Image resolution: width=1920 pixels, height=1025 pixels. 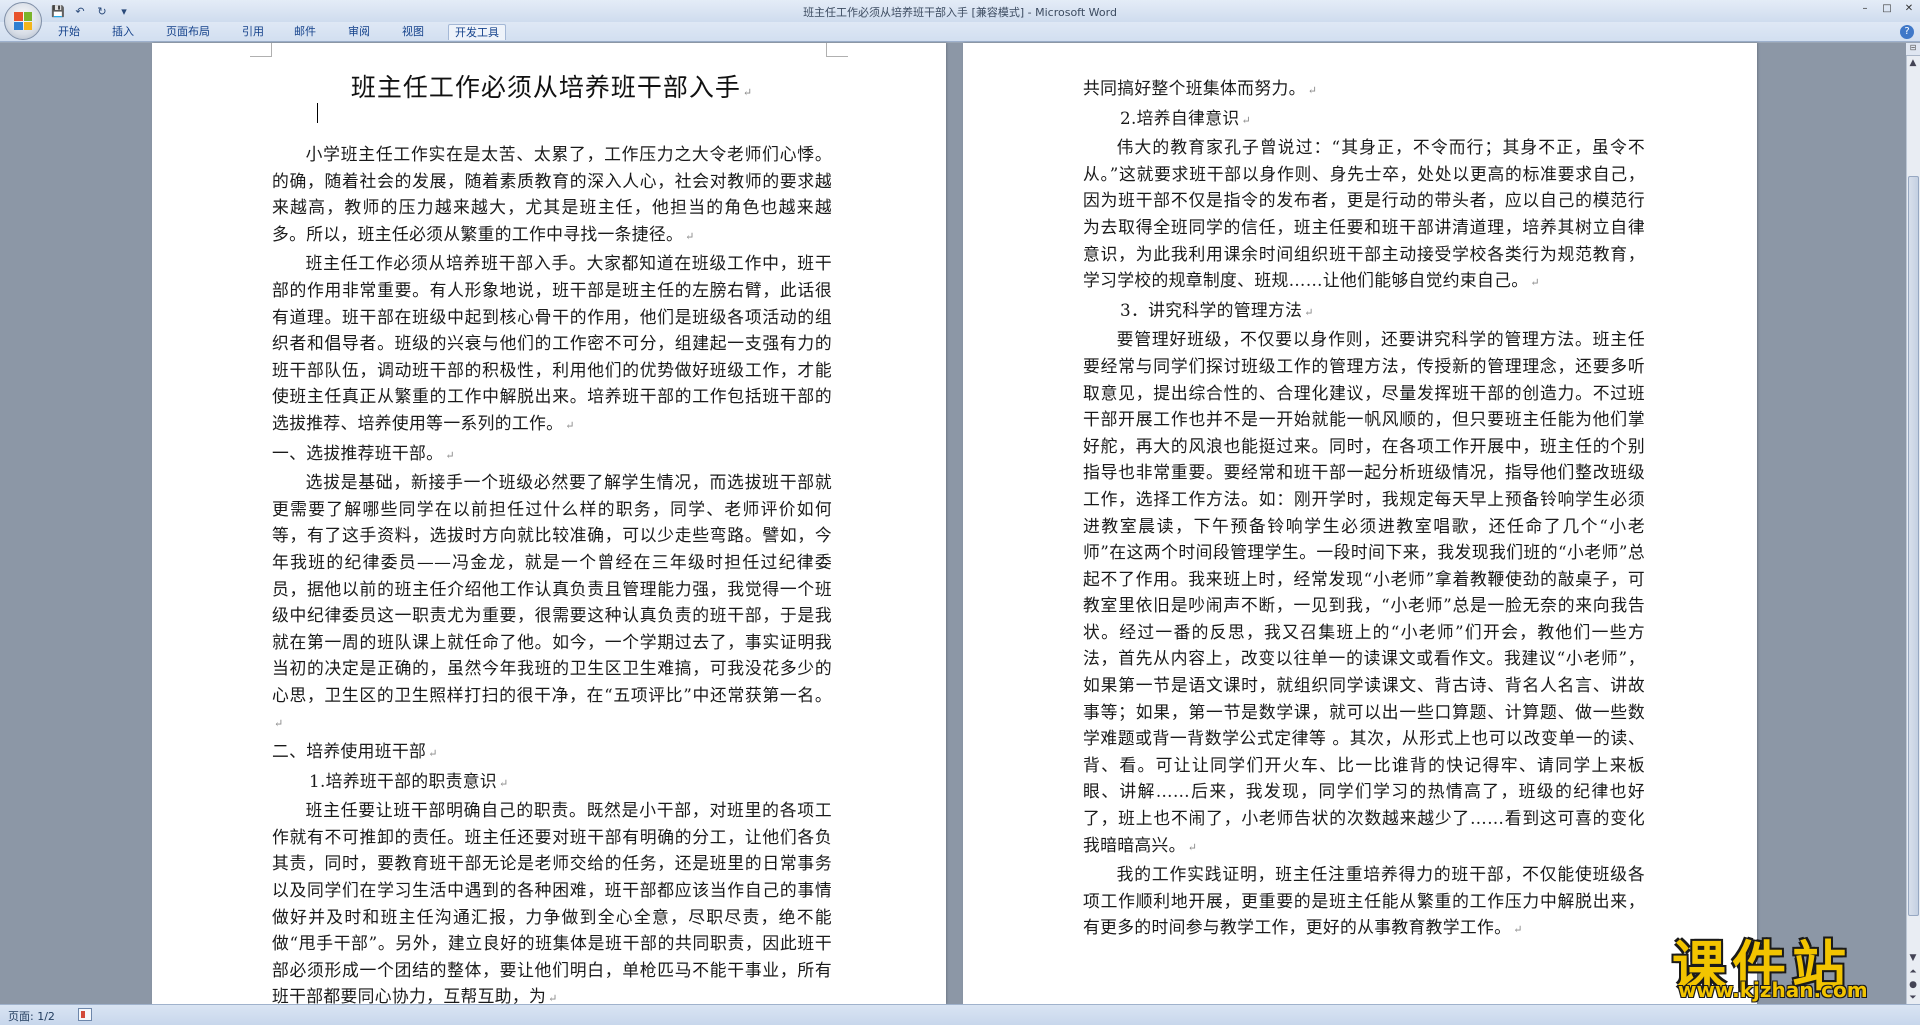 What do you see at coordinates (31, 1016) in the screenshot?
I see `page-count-status: 页面: 1/2` at bounding box center [31, 1016].